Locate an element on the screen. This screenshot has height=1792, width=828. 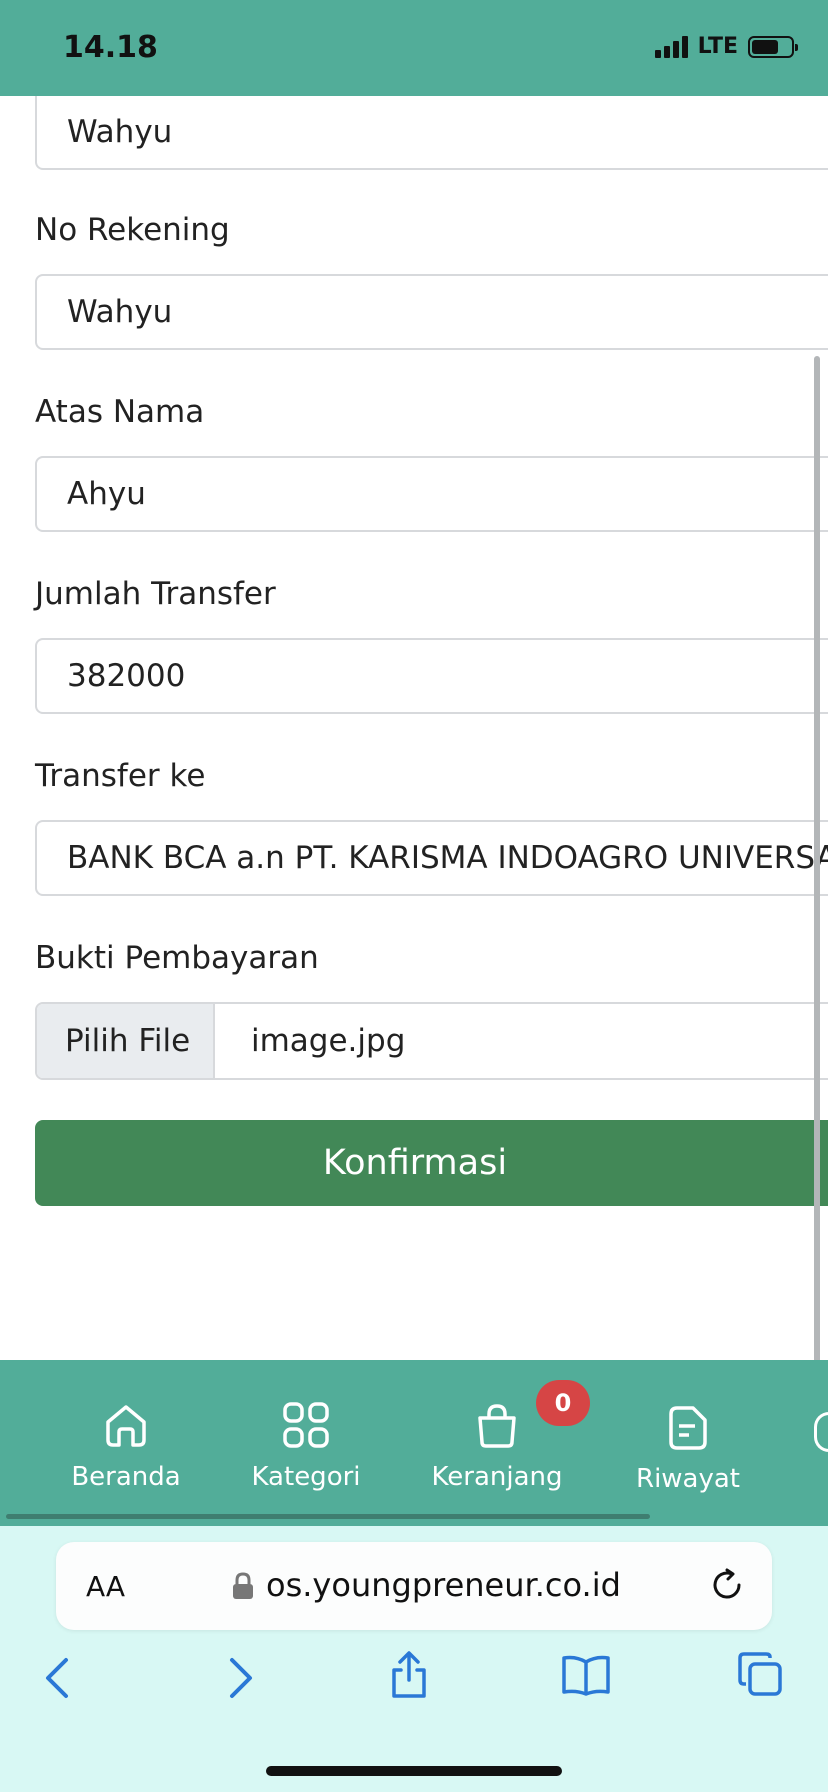
bookmarks-icon is located at coordinates (586, 1675).